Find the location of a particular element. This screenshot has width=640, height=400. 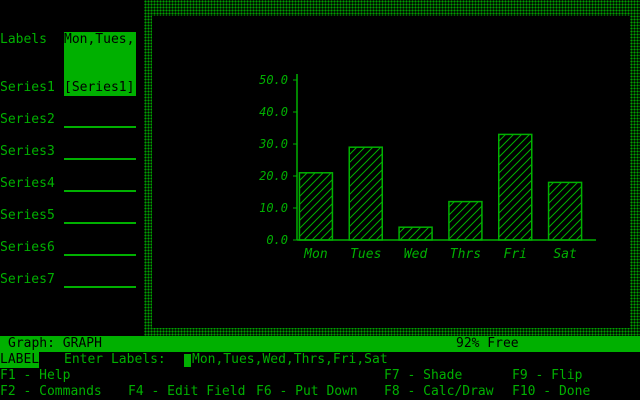

x-tick-label: Wed is located at coordinates (416, 254).